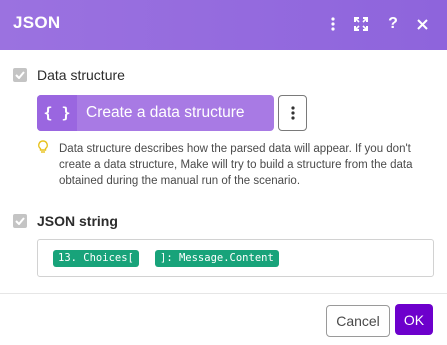 The image size is (447, 345). What do you see at coordinates (223, 25) in the screenshot?
I see `dialog-header: JSON ?` at bounding box center [223, 25].